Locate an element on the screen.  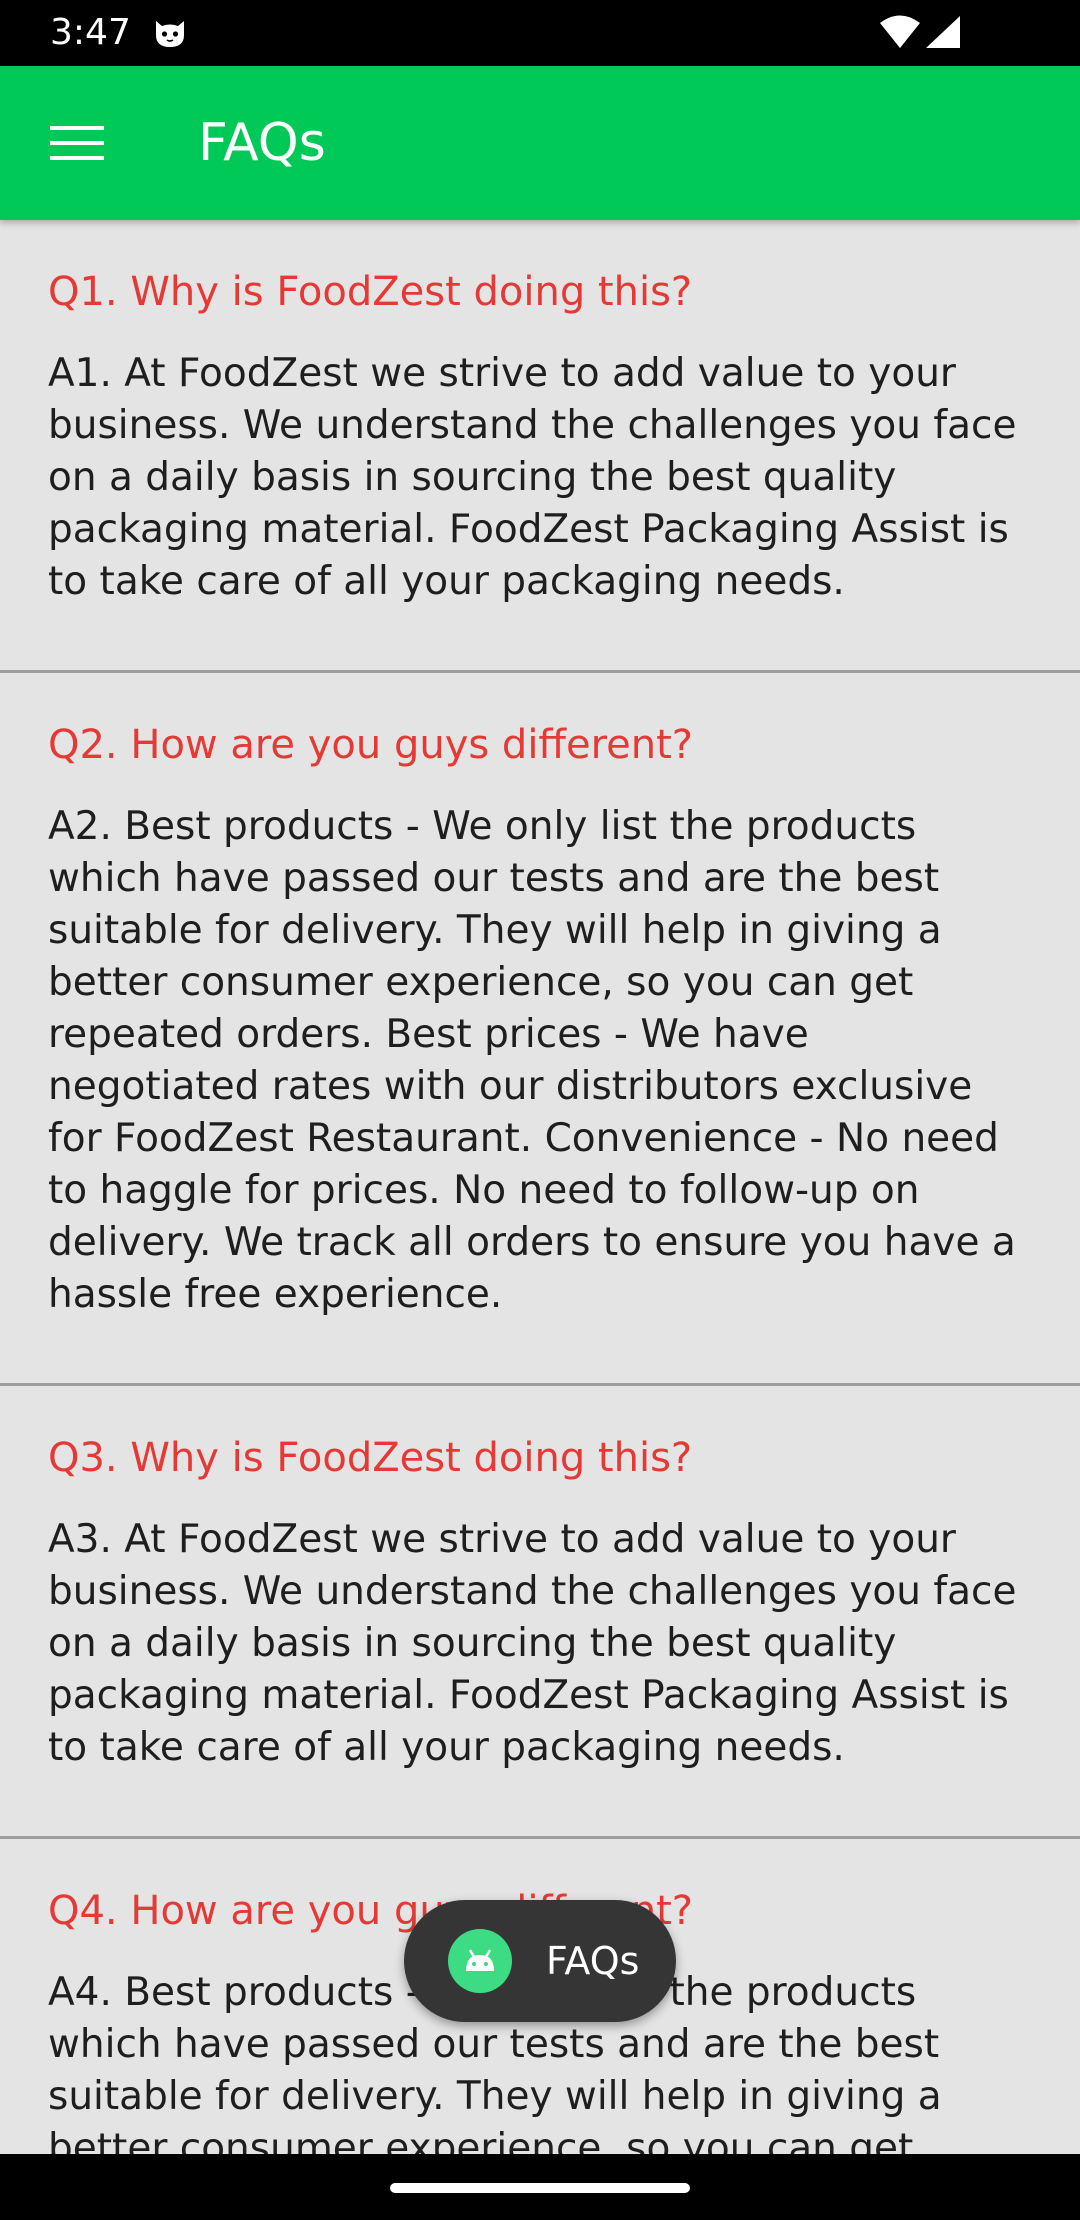
menu-button is located at coordinates (77, 143).